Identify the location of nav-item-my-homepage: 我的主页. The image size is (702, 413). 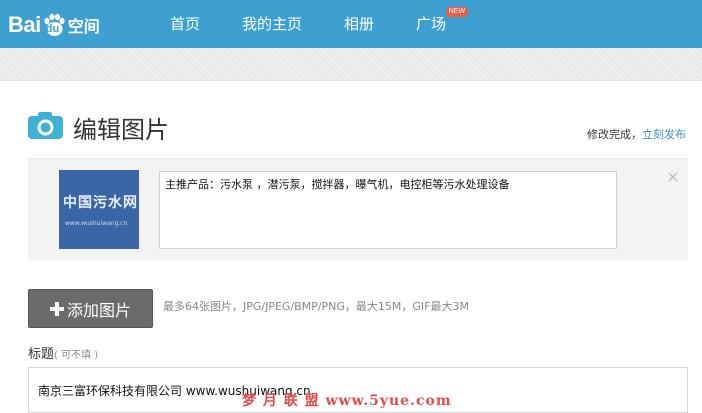
(272, 24).